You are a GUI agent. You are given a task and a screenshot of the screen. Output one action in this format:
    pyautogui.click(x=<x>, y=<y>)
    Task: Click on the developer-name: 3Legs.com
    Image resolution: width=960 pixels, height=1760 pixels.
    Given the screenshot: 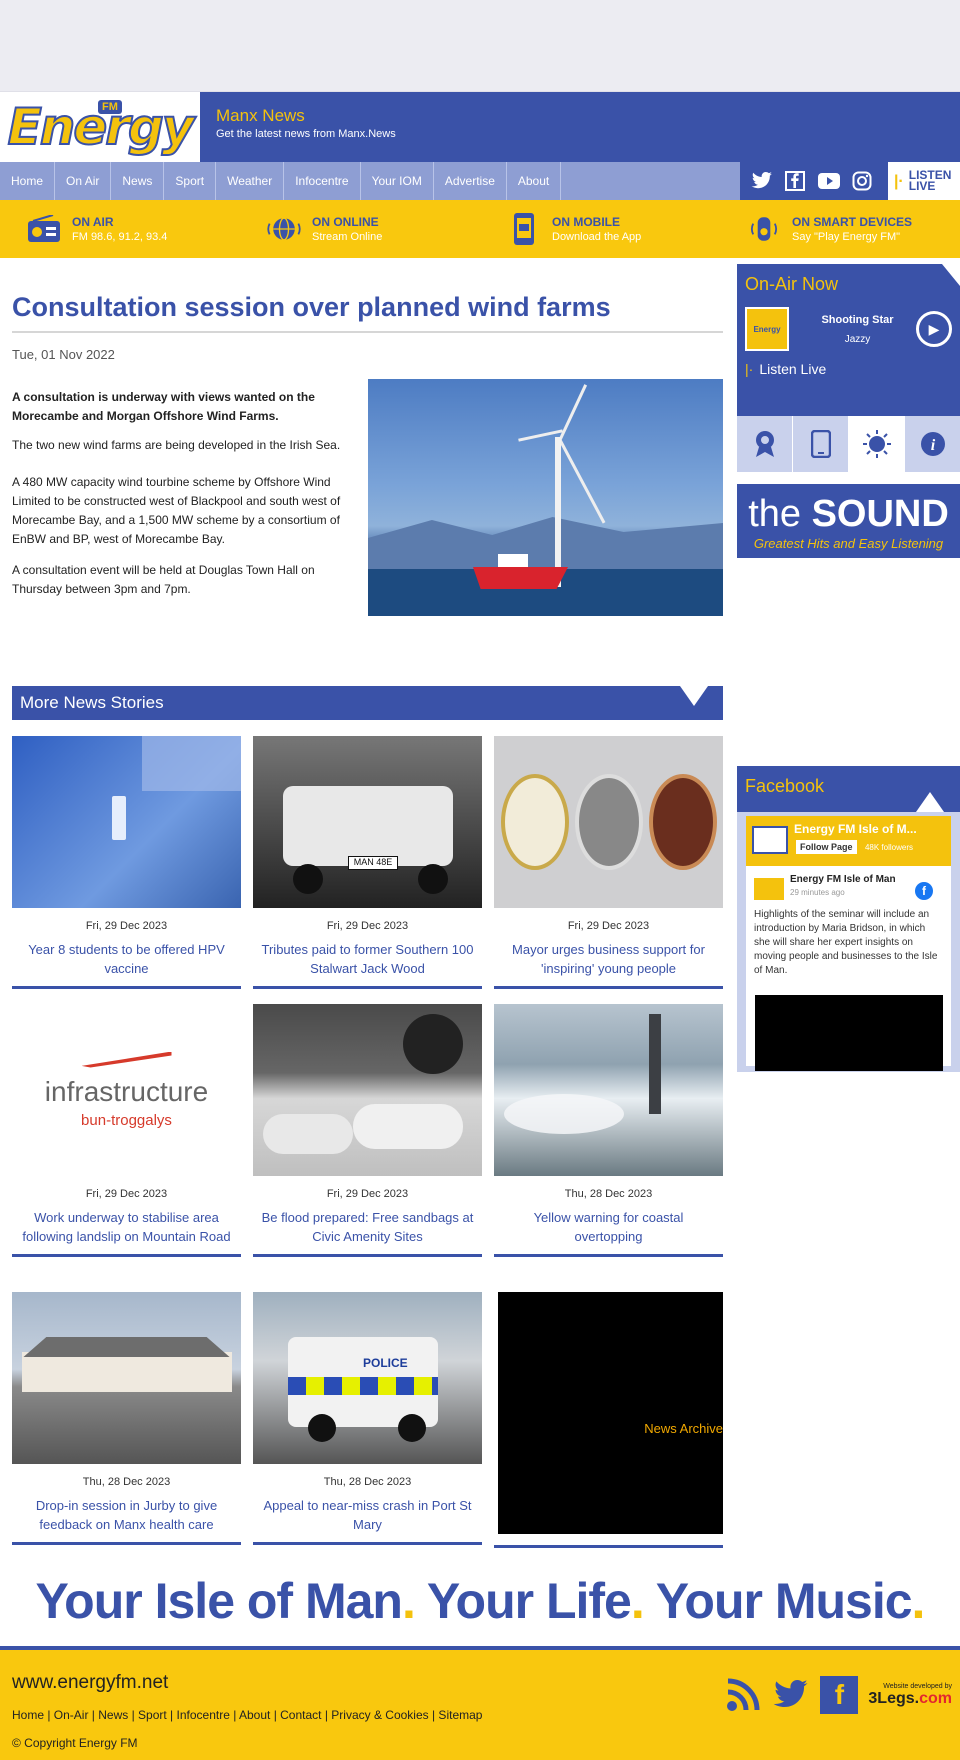 What is the action you would take?
    pyautogui.click(x=910, y=1698)
    